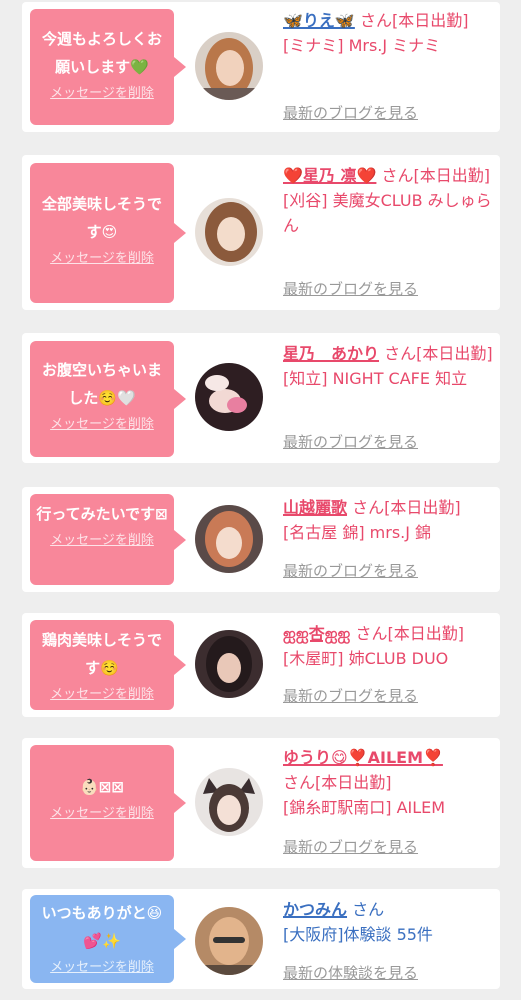  I want to click on shop-name: [木屋町] 姉CLUB DUO, so click(366, 658).